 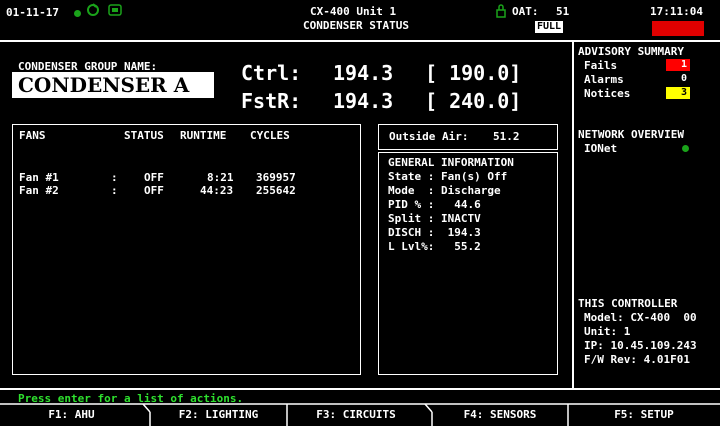 I want to click on fan-runtime: 8:21, so click(x=220, y=177).